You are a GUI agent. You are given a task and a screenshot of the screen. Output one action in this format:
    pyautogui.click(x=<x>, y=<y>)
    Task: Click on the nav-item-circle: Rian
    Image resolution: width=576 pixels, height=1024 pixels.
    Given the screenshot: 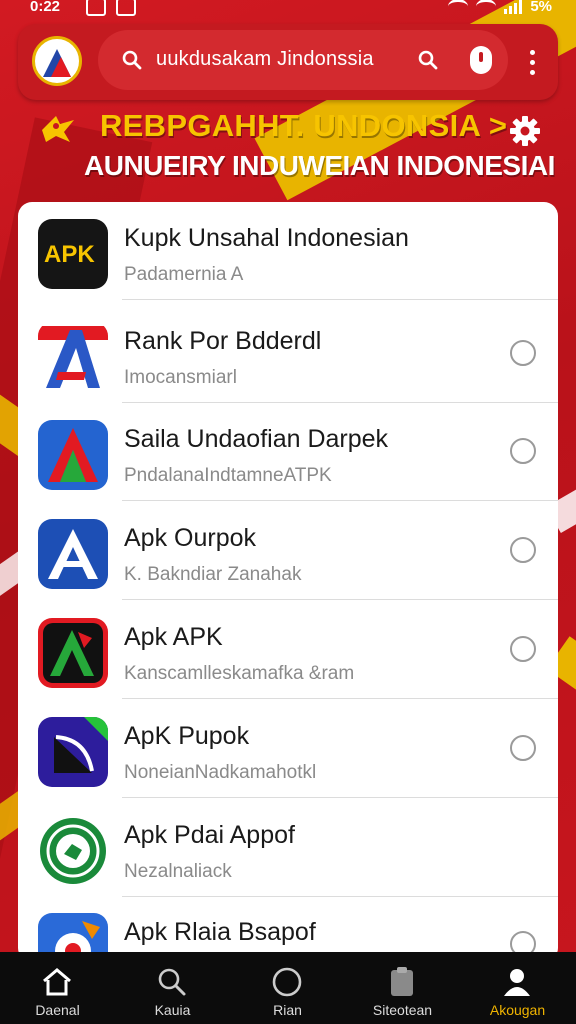 What is the action you would take?
    pyautogui.click(x=287, y=988)
    